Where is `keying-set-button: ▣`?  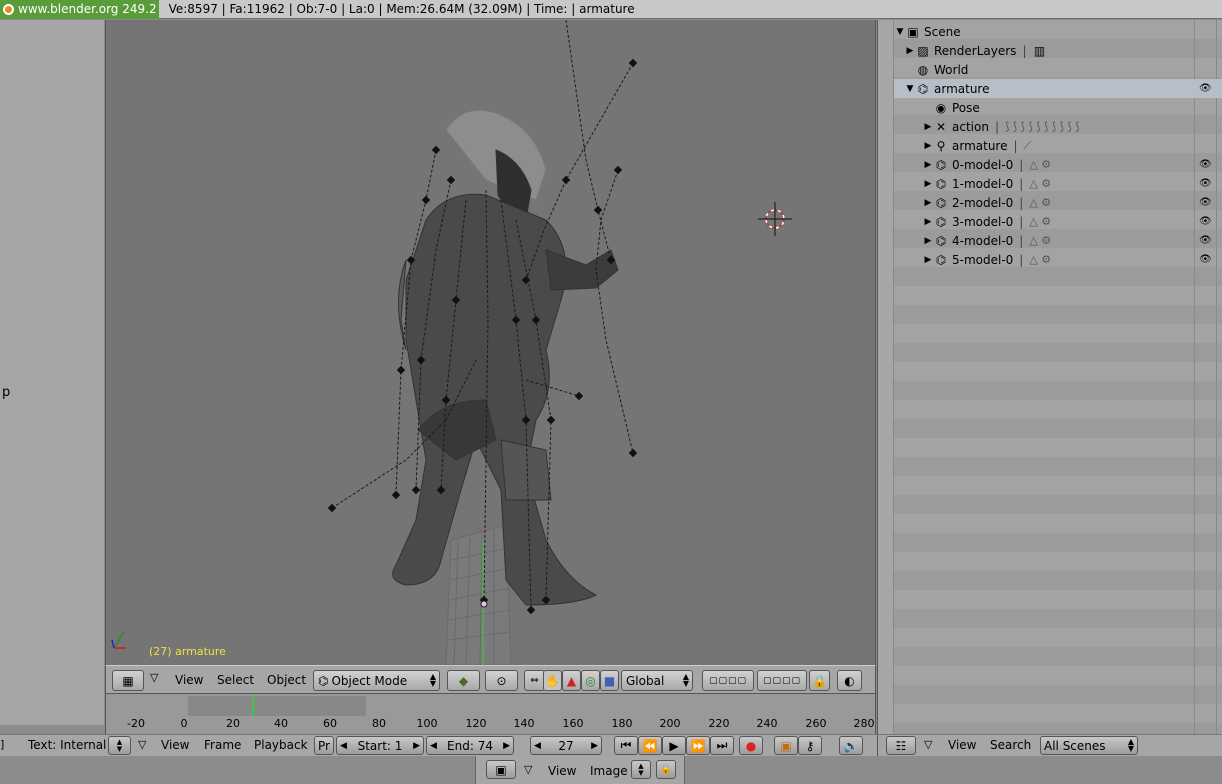
keying-set-button: ▣ is located at coordinates (786, 745).